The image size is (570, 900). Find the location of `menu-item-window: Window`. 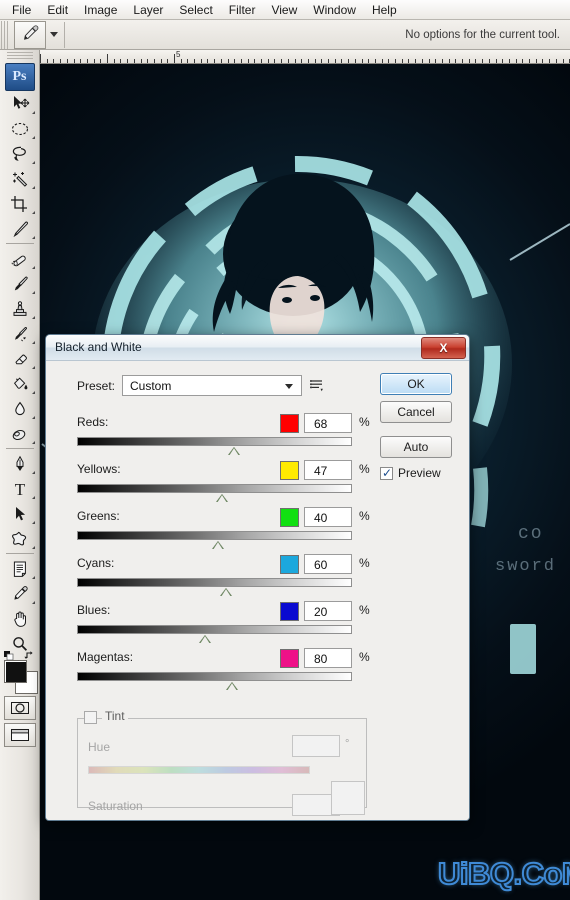

menu-item-window: Window is located at coordinates (334, 10).